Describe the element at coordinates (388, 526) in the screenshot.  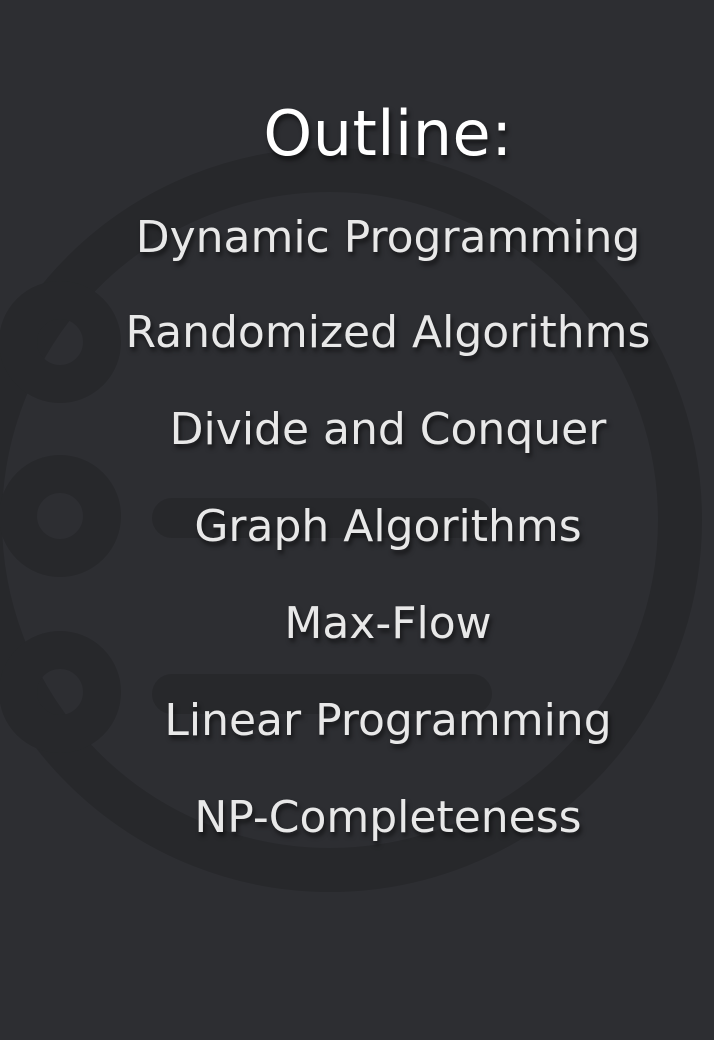
I see `outline-item-graph-algorithms: Graph Algorithms` at that location.